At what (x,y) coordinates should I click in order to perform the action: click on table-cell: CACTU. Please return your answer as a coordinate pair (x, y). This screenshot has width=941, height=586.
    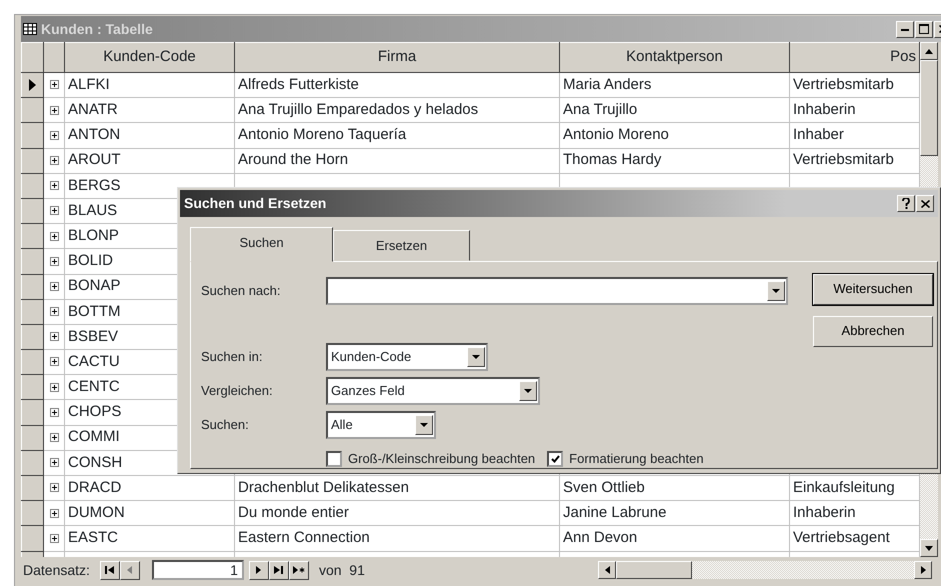
    Looking at the image, I should click on (94, 361).